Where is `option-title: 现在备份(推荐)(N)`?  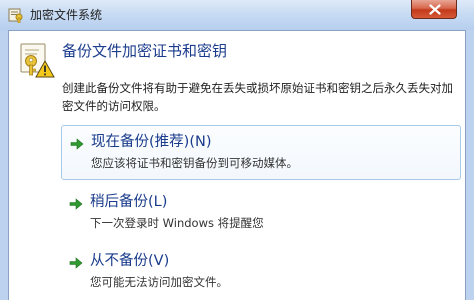
option-title: 现在备份(推荐)(N) is located at coordinates (151, 142).